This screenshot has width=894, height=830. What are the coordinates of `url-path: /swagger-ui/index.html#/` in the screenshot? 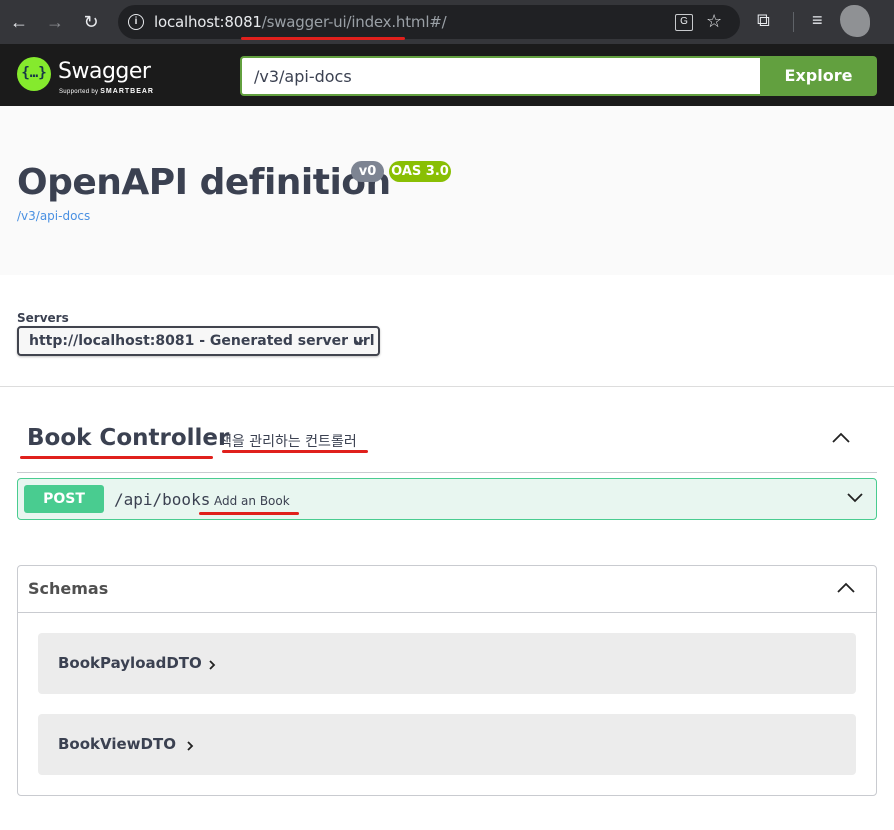 It's located at (354, 22).